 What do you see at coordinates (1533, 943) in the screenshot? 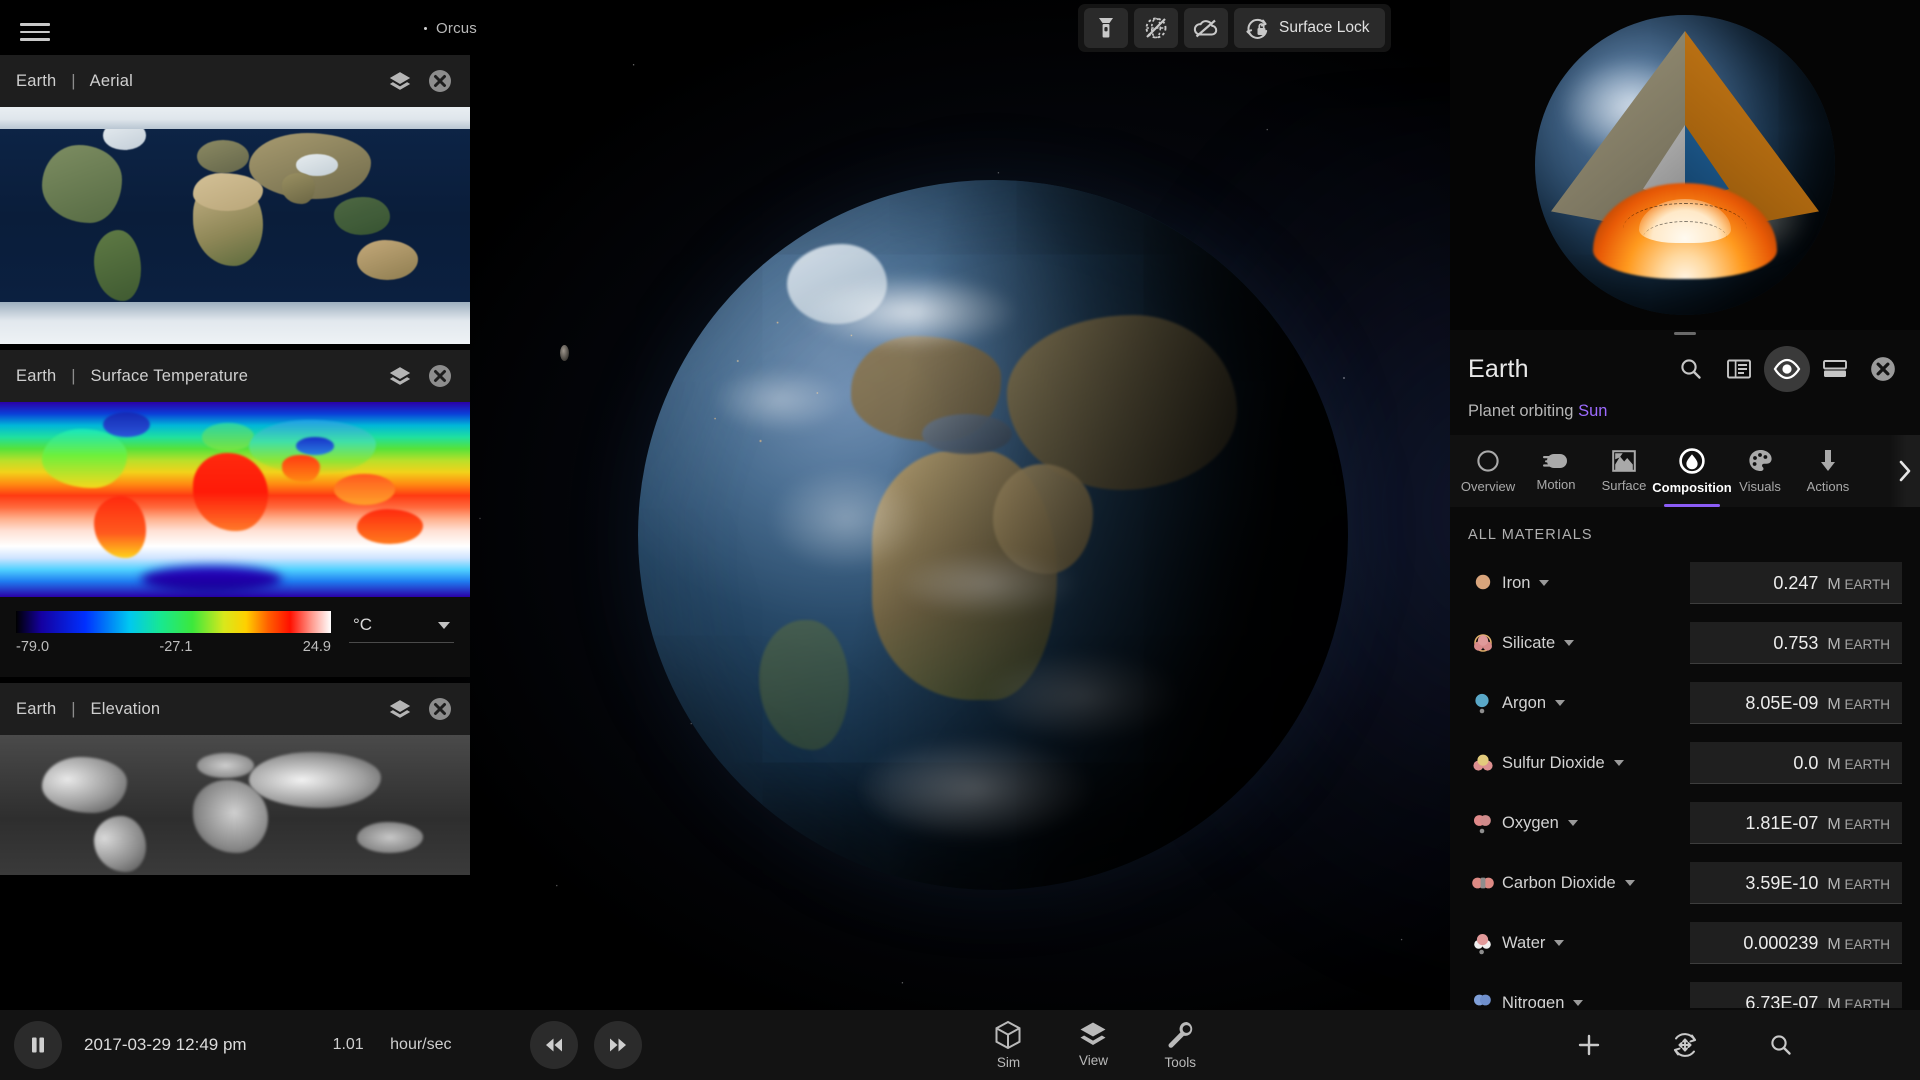
I see `material-name-button: Water` at bounding box center [1533, 943].